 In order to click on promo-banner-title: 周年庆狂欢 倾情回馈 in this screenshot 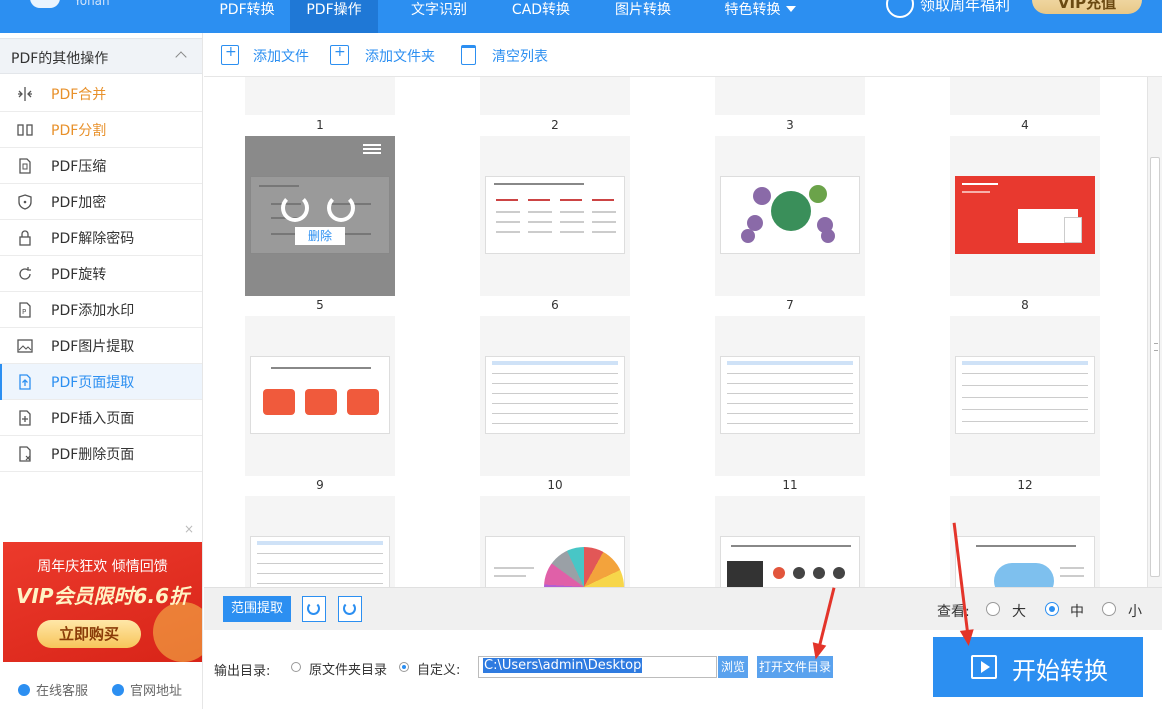, I will do `click(102, 567)`.